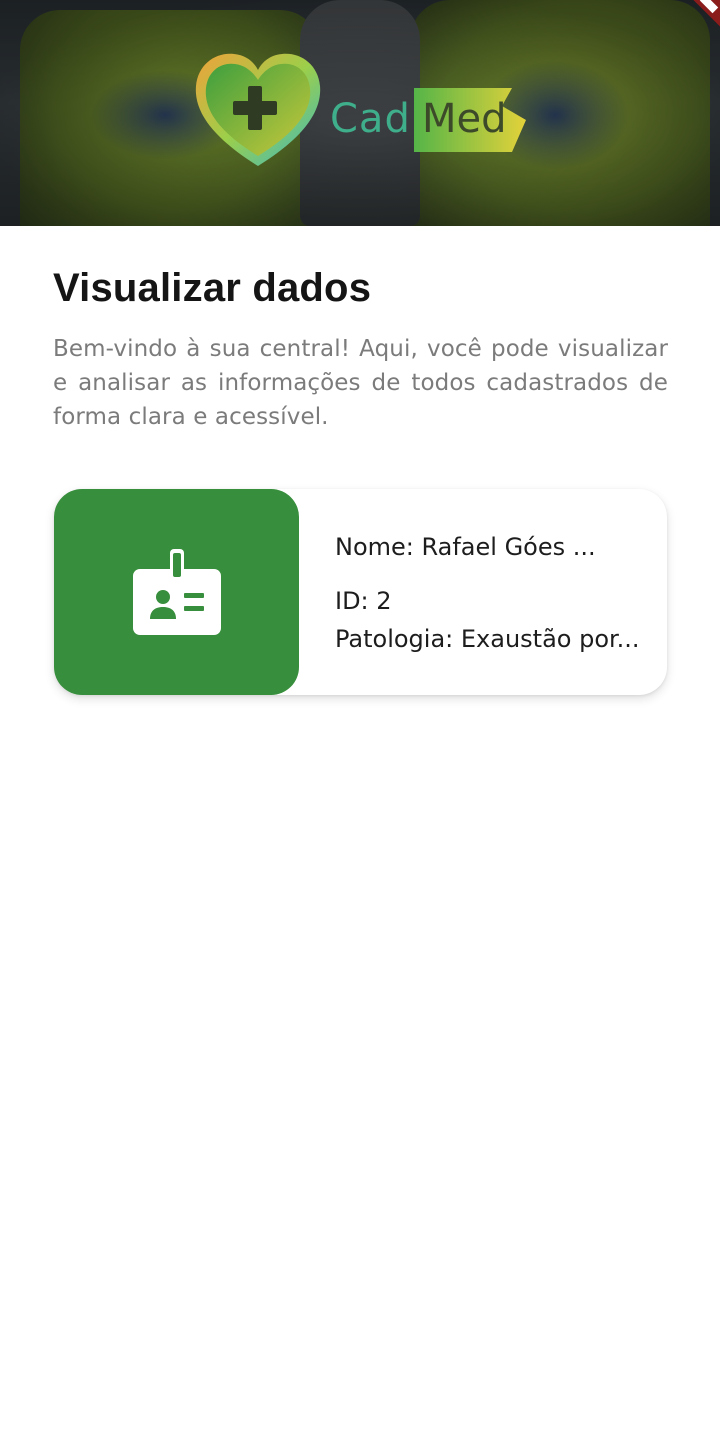 This screenshot has width=720, height=1449. Describe the element at coordinates (212, 288) in the screenshot. I see `page-title: Visualizar dados` at that location.